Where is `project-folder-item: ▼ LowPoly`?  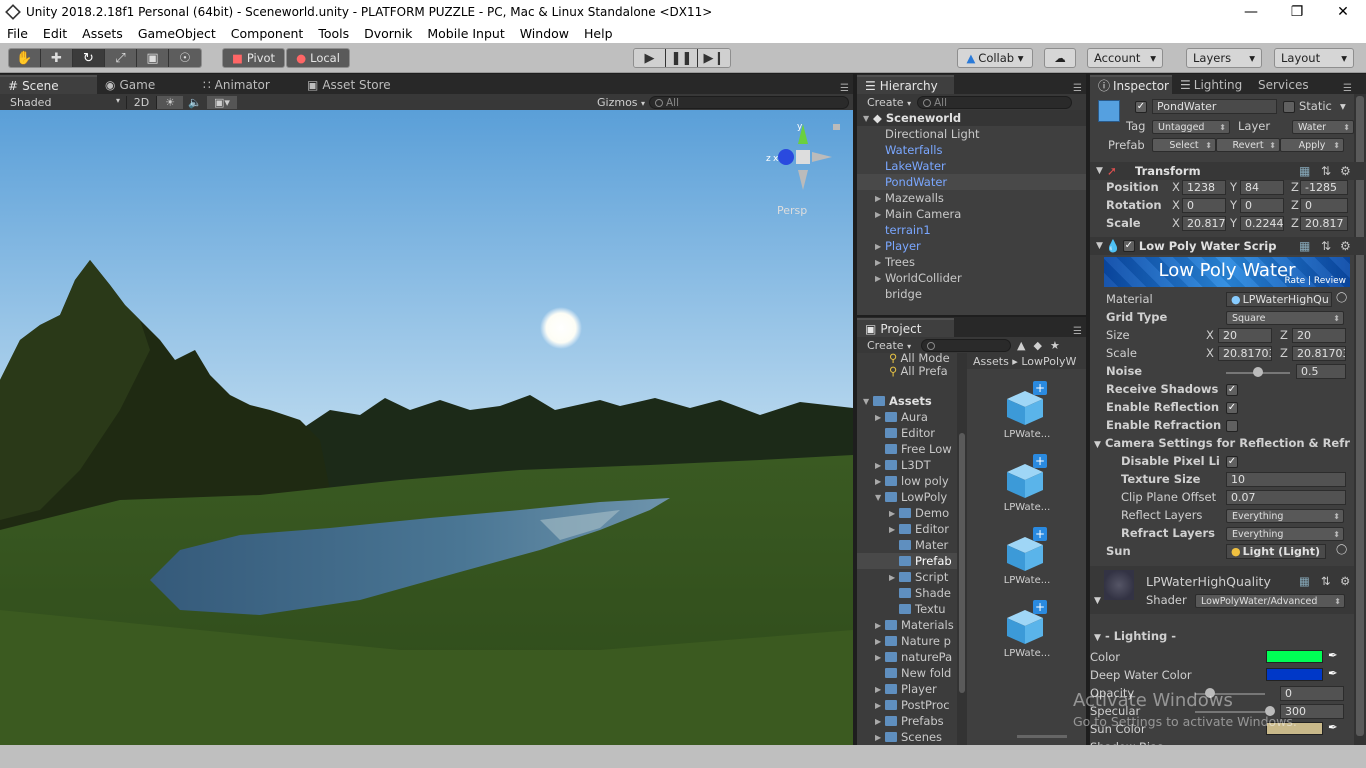 project-folder-item: ▼ LowPoly is located at coordinates (907, 497).